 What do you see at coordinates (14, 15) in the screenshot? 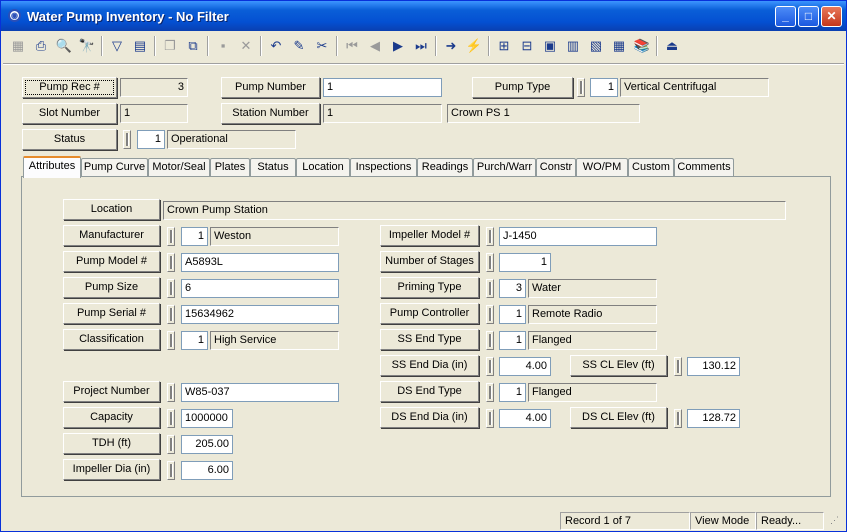
I see `app-icon: ◉` at bounding box center [14, 15].